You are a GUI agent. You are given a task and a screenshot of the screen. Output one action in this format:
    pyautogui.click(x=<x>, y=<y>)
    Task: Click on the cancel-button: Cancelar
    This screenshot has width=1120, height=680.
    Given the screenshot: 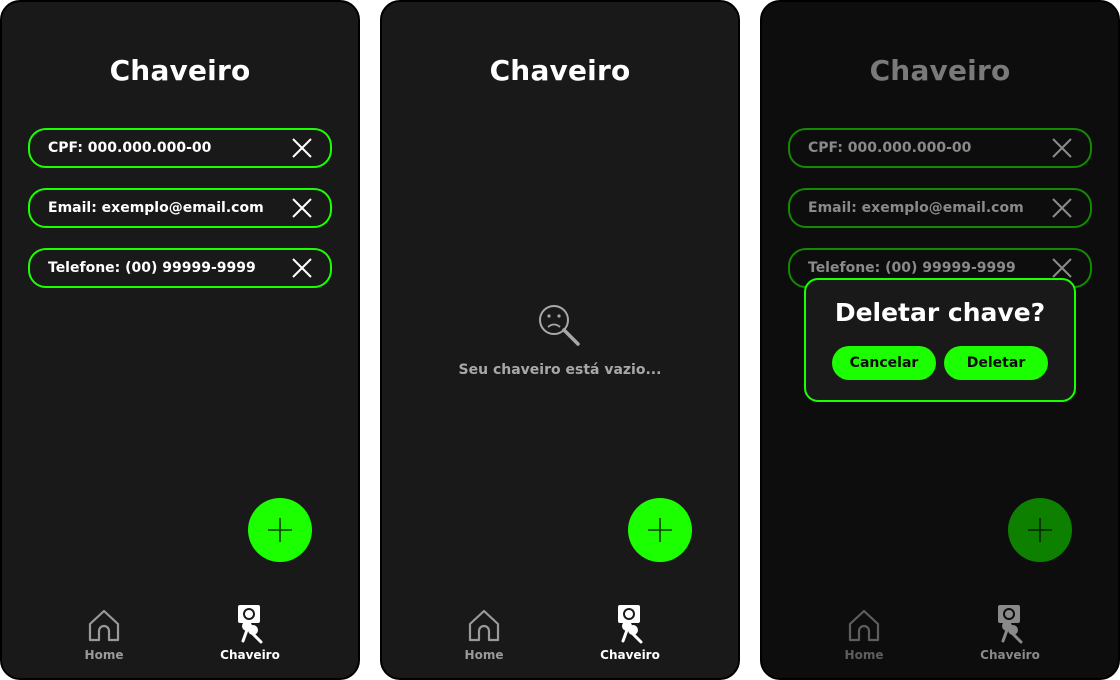 What is the action you would take?
    pyautogui.click(x=884, y=363)
    